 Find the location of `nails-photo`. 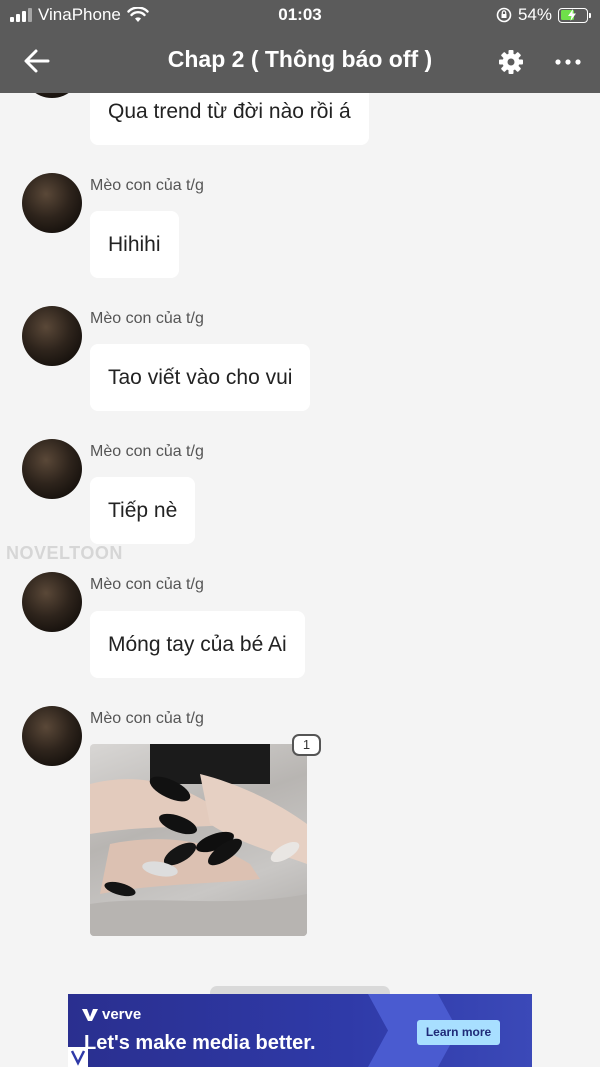

nails-photo is located at coordinates (198, 840).